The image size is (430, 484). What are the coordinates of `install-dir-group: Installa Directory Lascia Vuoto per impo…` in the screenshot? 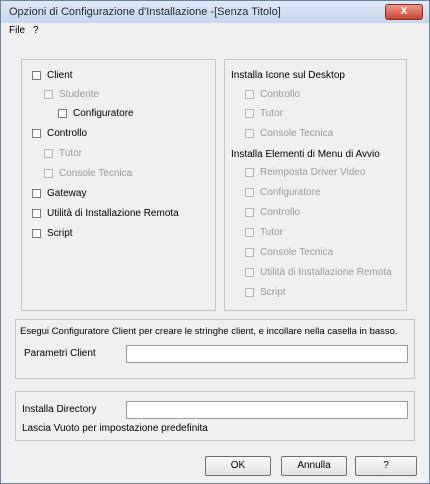 It's located at (215, 416).